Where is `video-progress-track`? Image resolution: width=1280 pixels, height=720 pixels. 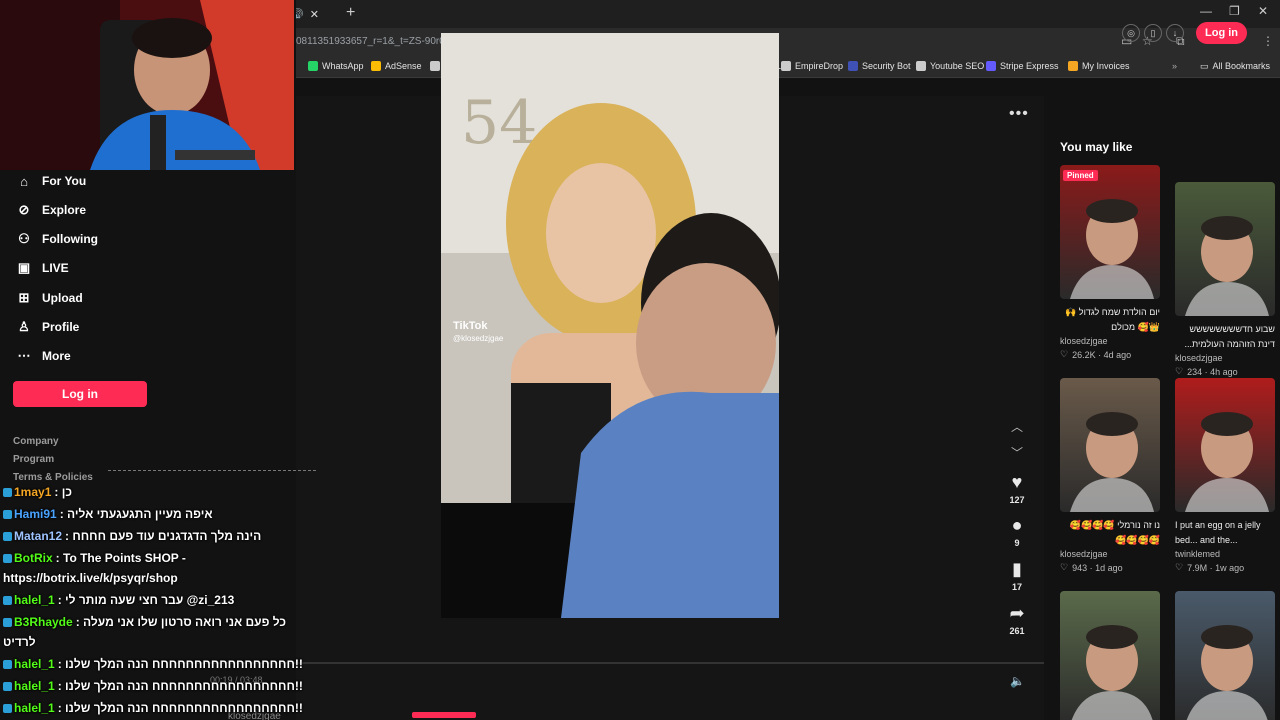 video-progress-track is located at coordinates (610, 663).